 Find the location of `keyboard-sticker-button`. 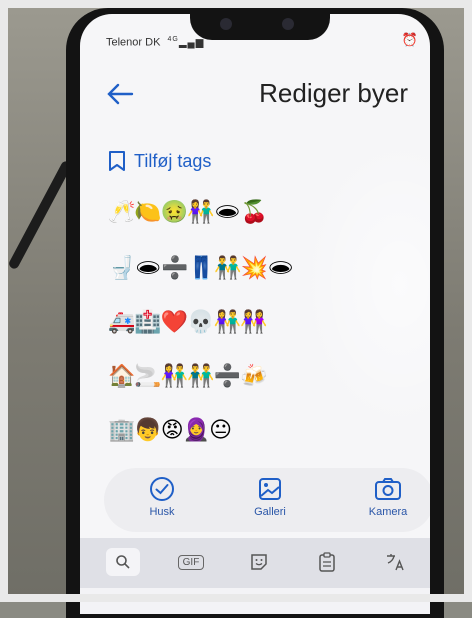

keyboard-sticker-button is located at coordinates (259, 562).